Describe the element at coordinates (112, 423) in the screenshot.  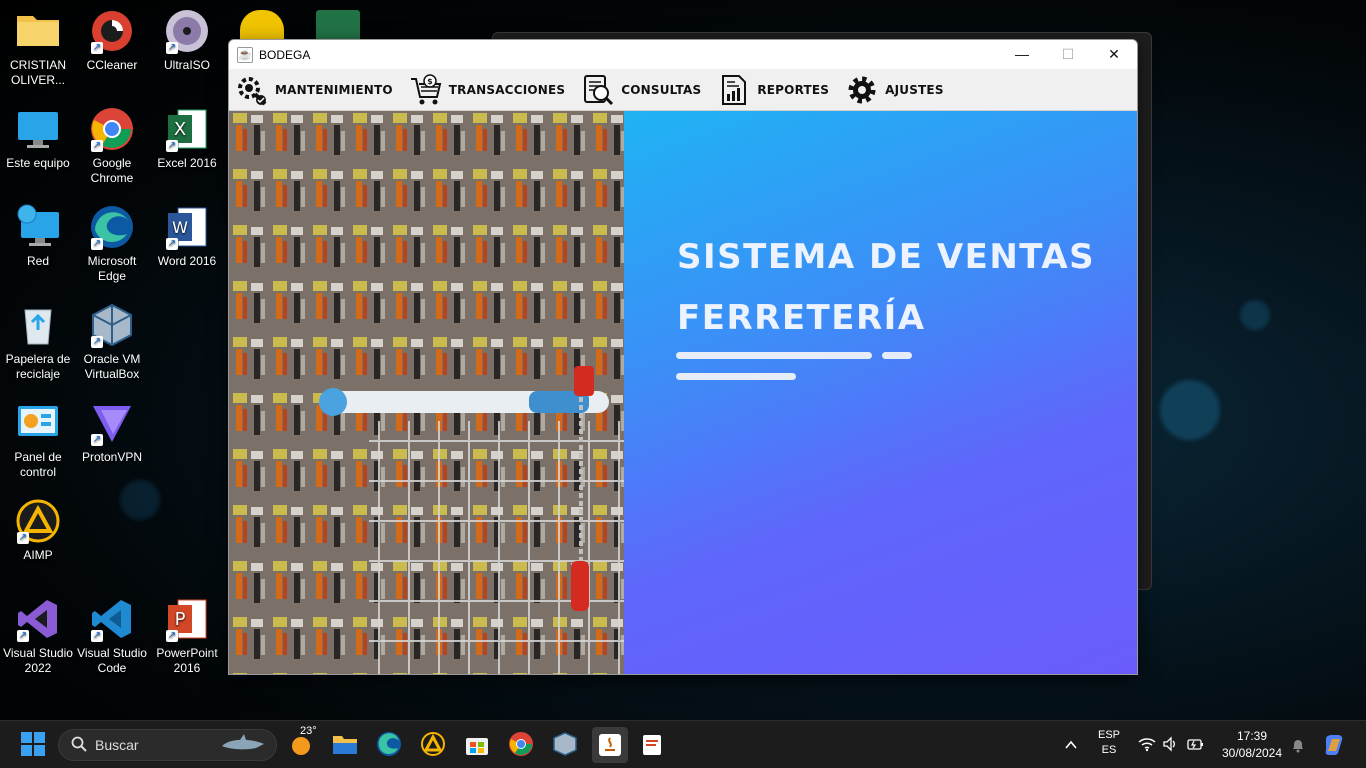
I see `protonvpn-icon: ↗` at that location.